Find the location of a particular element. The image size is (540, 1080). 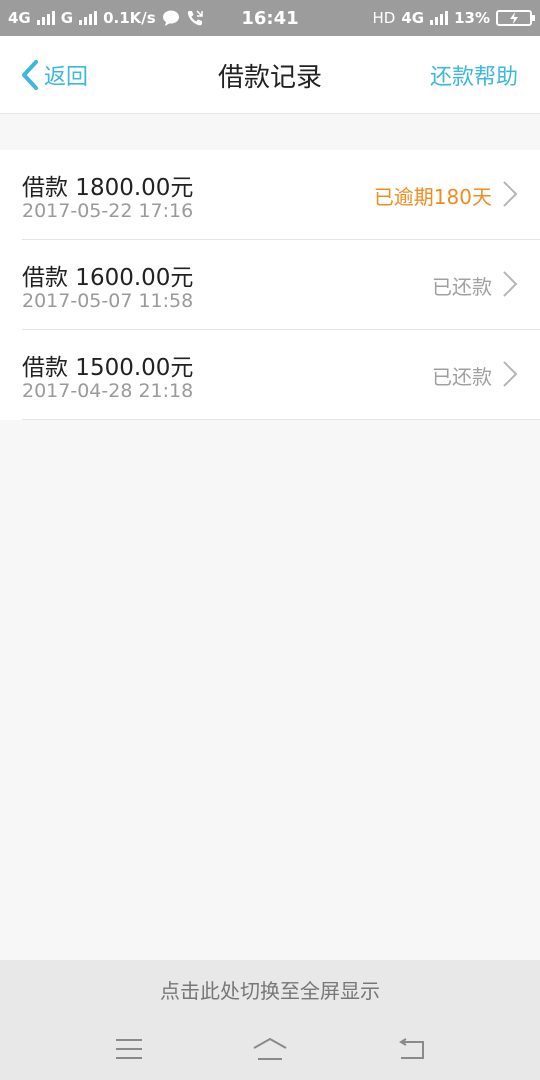

home-icon is located at coordinates (270, 1049).